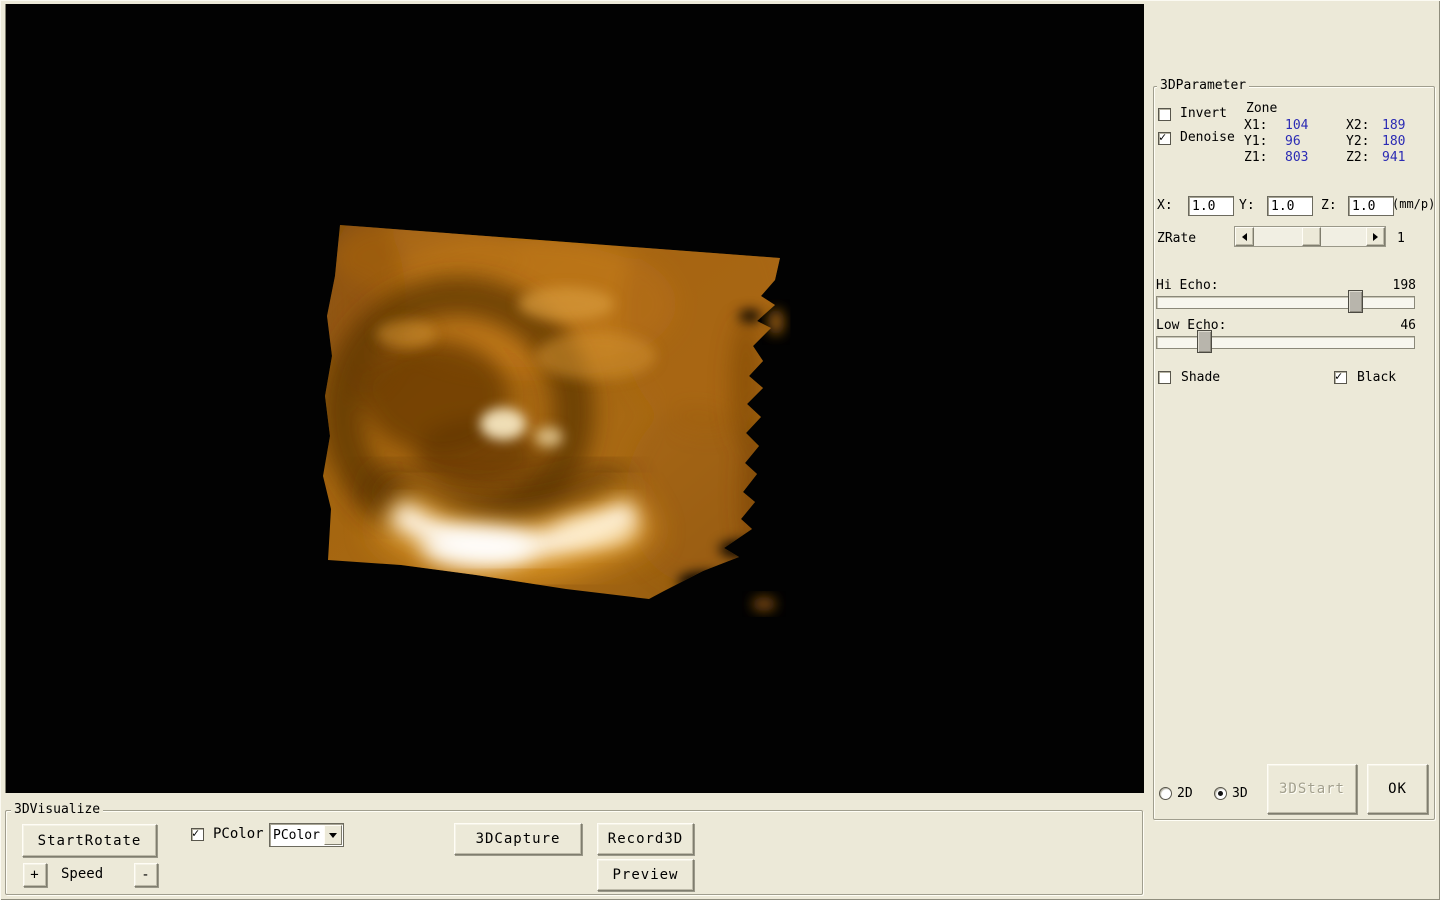 The image size is (1440, 900). Describe the element at coordinates (1397, 789) in the screenshot. I see `ok-button: OK` at that location.